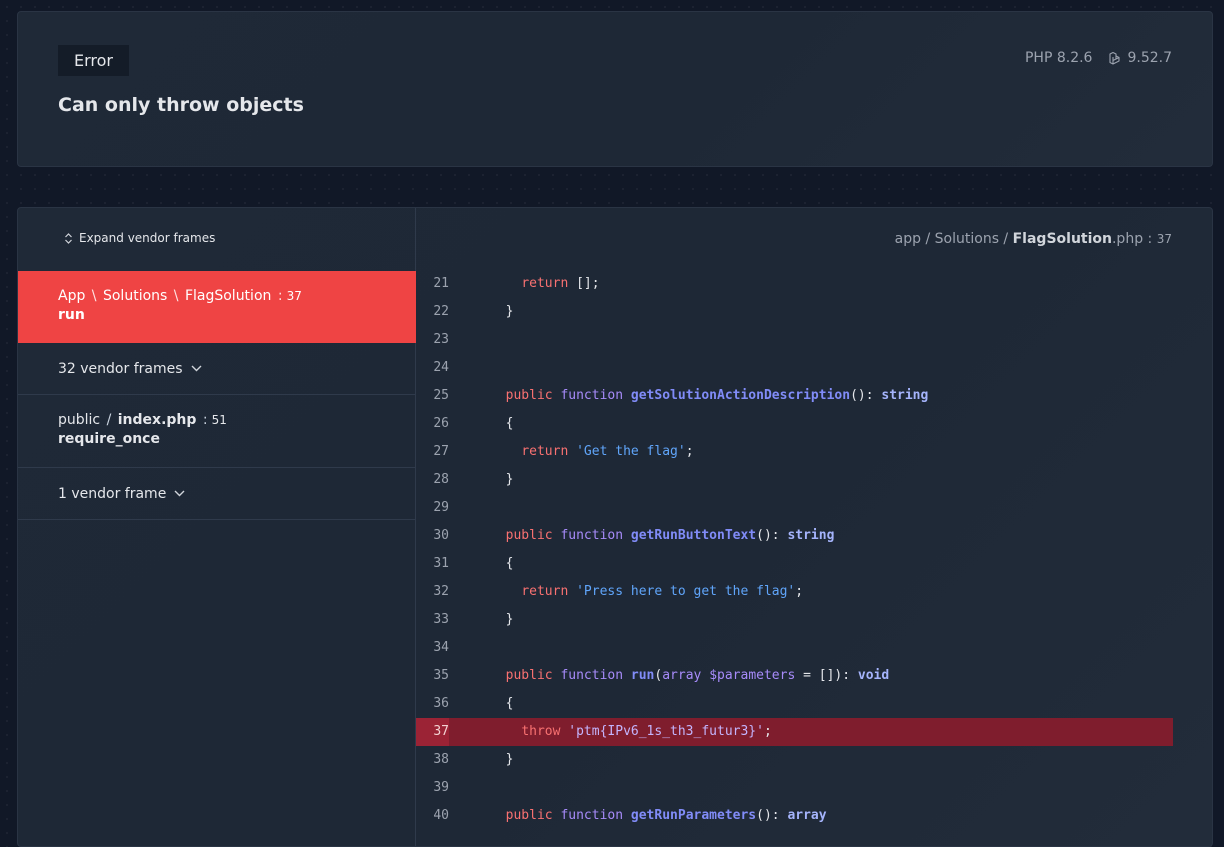 This screenshot has height=847, width=1224. What do you see at coordinates (662, 591) in the screenshot?
I see `code-text: return 'Press here to get the flag';` at bounding box center [662, 591].